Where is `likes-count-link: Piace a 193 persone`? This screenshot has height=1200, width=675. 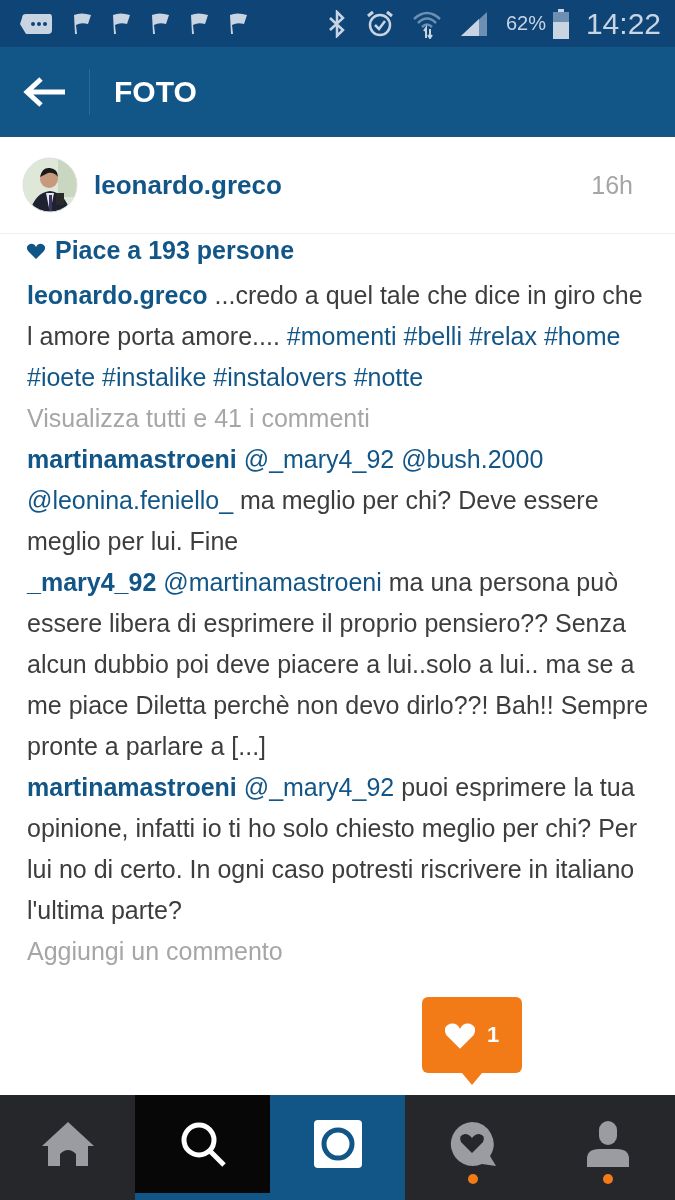
likes-count-link: Piace a 193 persone is located at coordinates (175, 250).